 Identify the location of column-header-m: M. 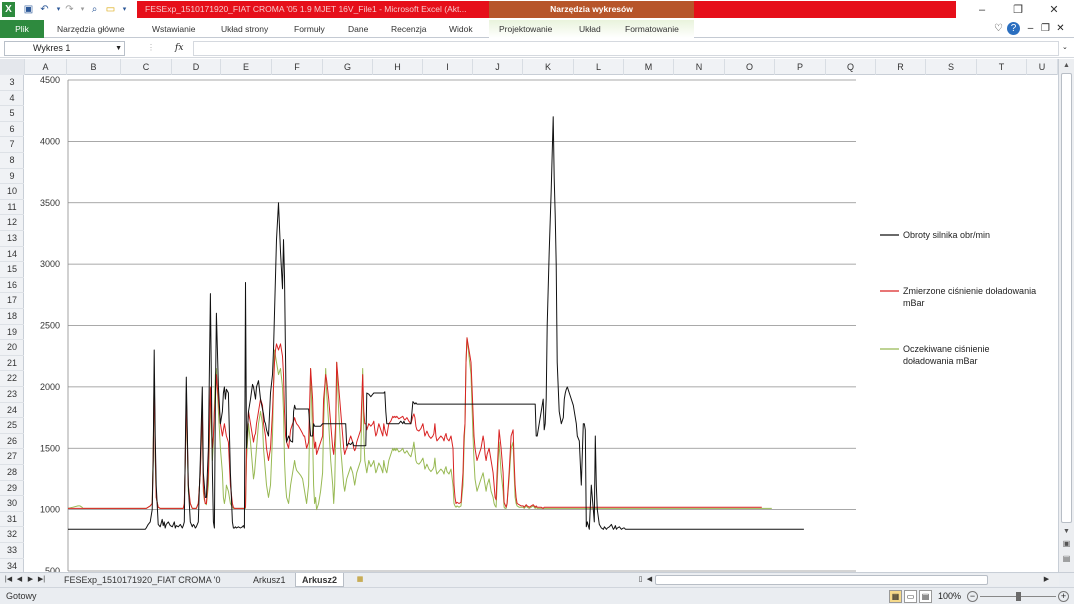
(649, 67).